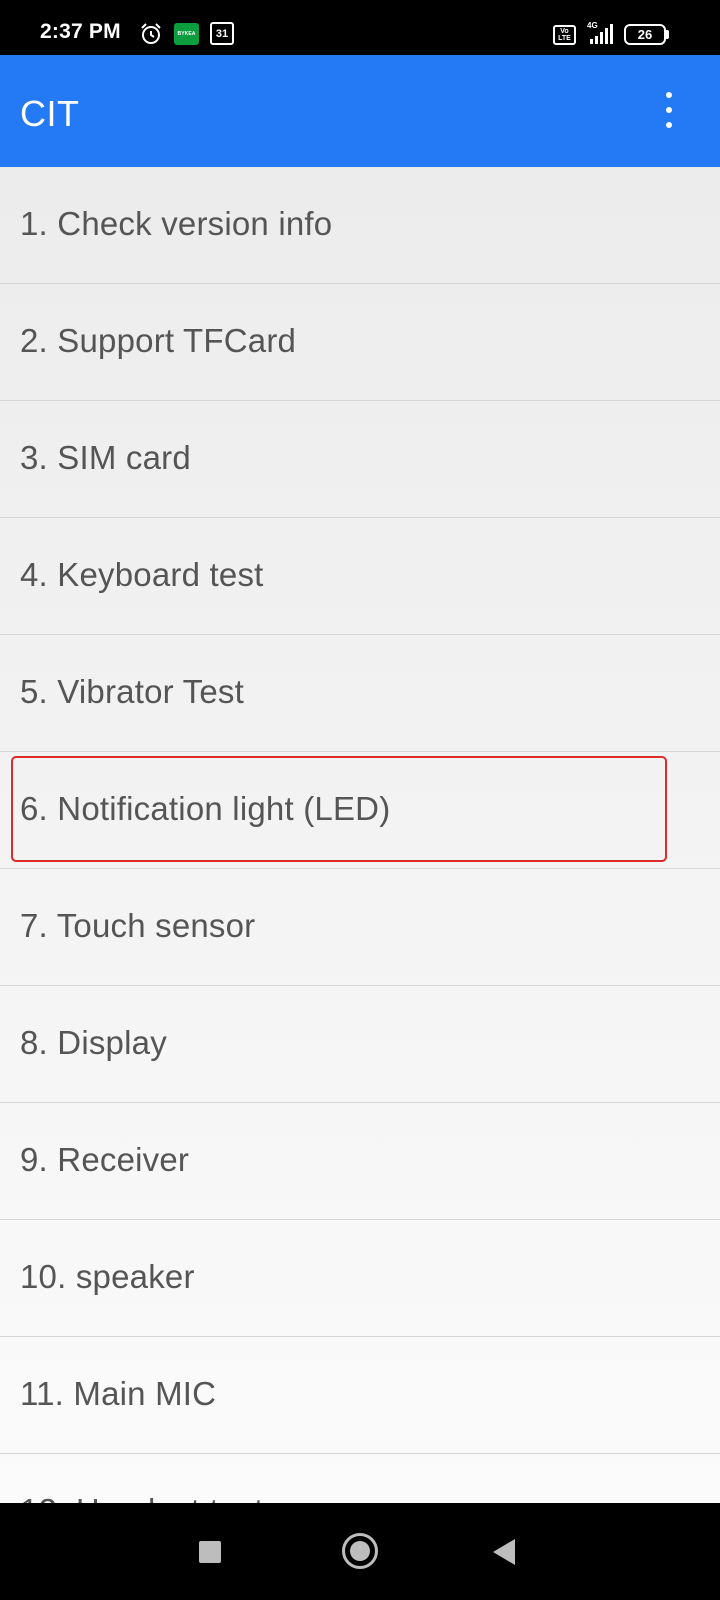 This screenshot has height=1600, width=720. I want to click on back-triangle-icon, so click(504, 1552).